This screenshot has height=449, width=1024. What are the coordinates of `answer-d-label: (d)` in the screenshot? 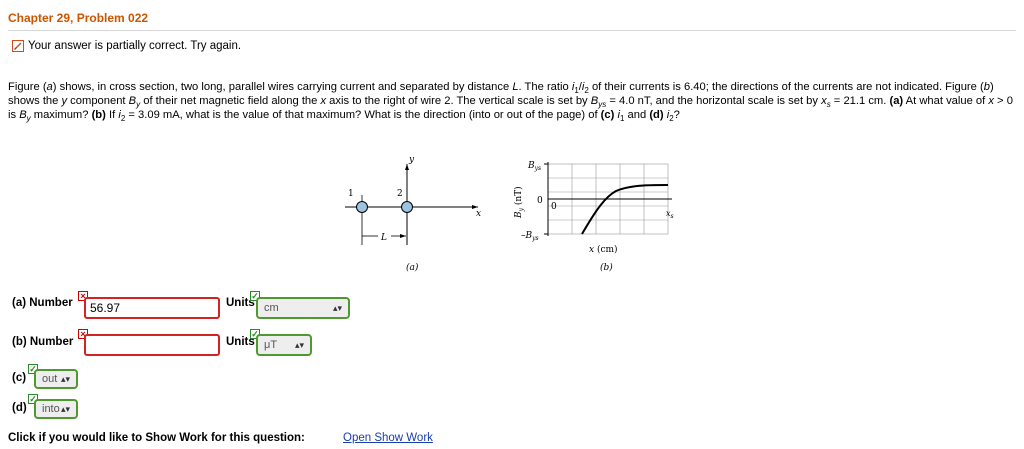 It's located at (19, 408).